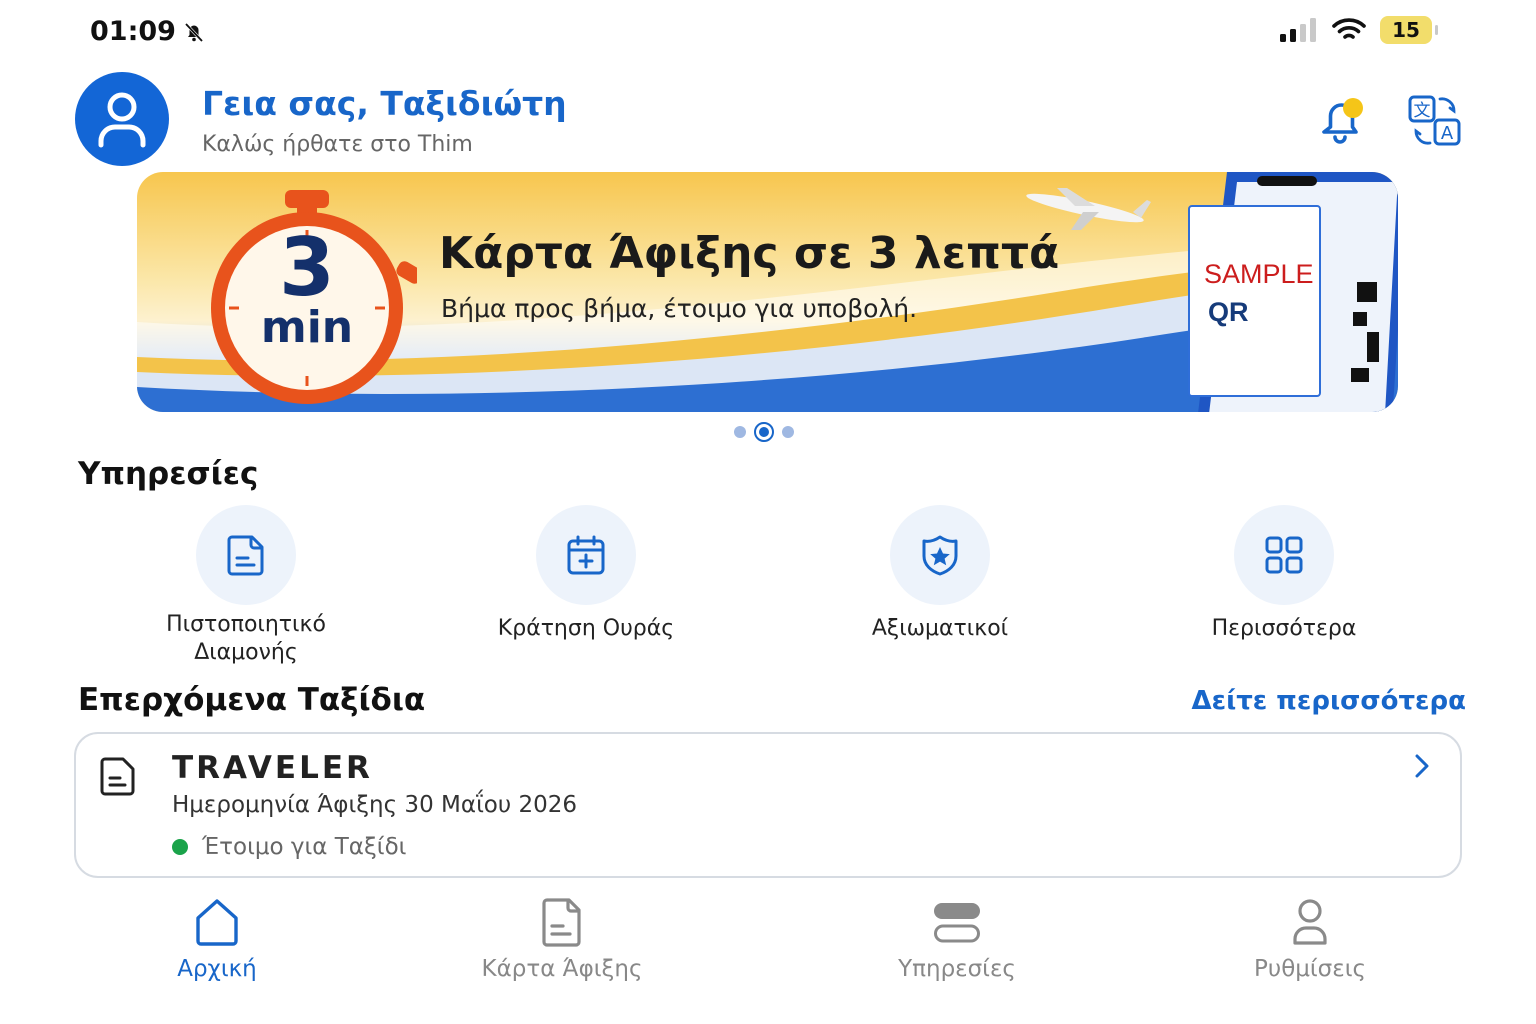  Describe the element at coordinates (679, 308) in the screenshot. I see `banner-subtitle: Βήμα προς βήμα, έτοιμο για υποβολή.` at that location.